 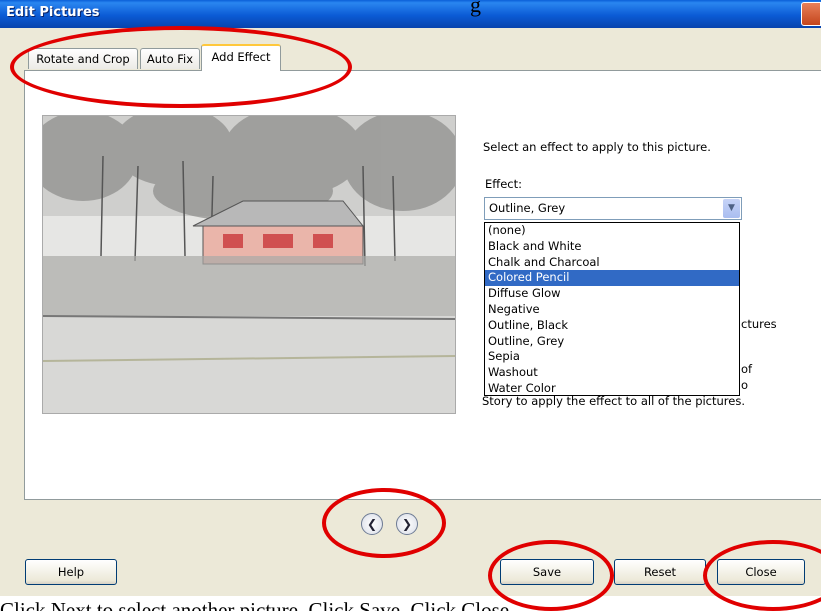 What do you see at coordinates (731, 208) in the screenshot?
I see `chevron-down-icon: ▼` at bounding box center [731, 208].